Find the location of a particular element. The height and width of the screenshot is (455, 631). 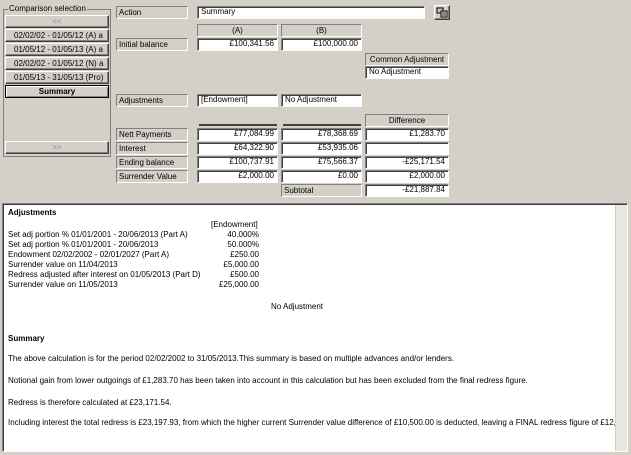

subtotal-field: -£21,887.84 is located at coordinates (407, 190).